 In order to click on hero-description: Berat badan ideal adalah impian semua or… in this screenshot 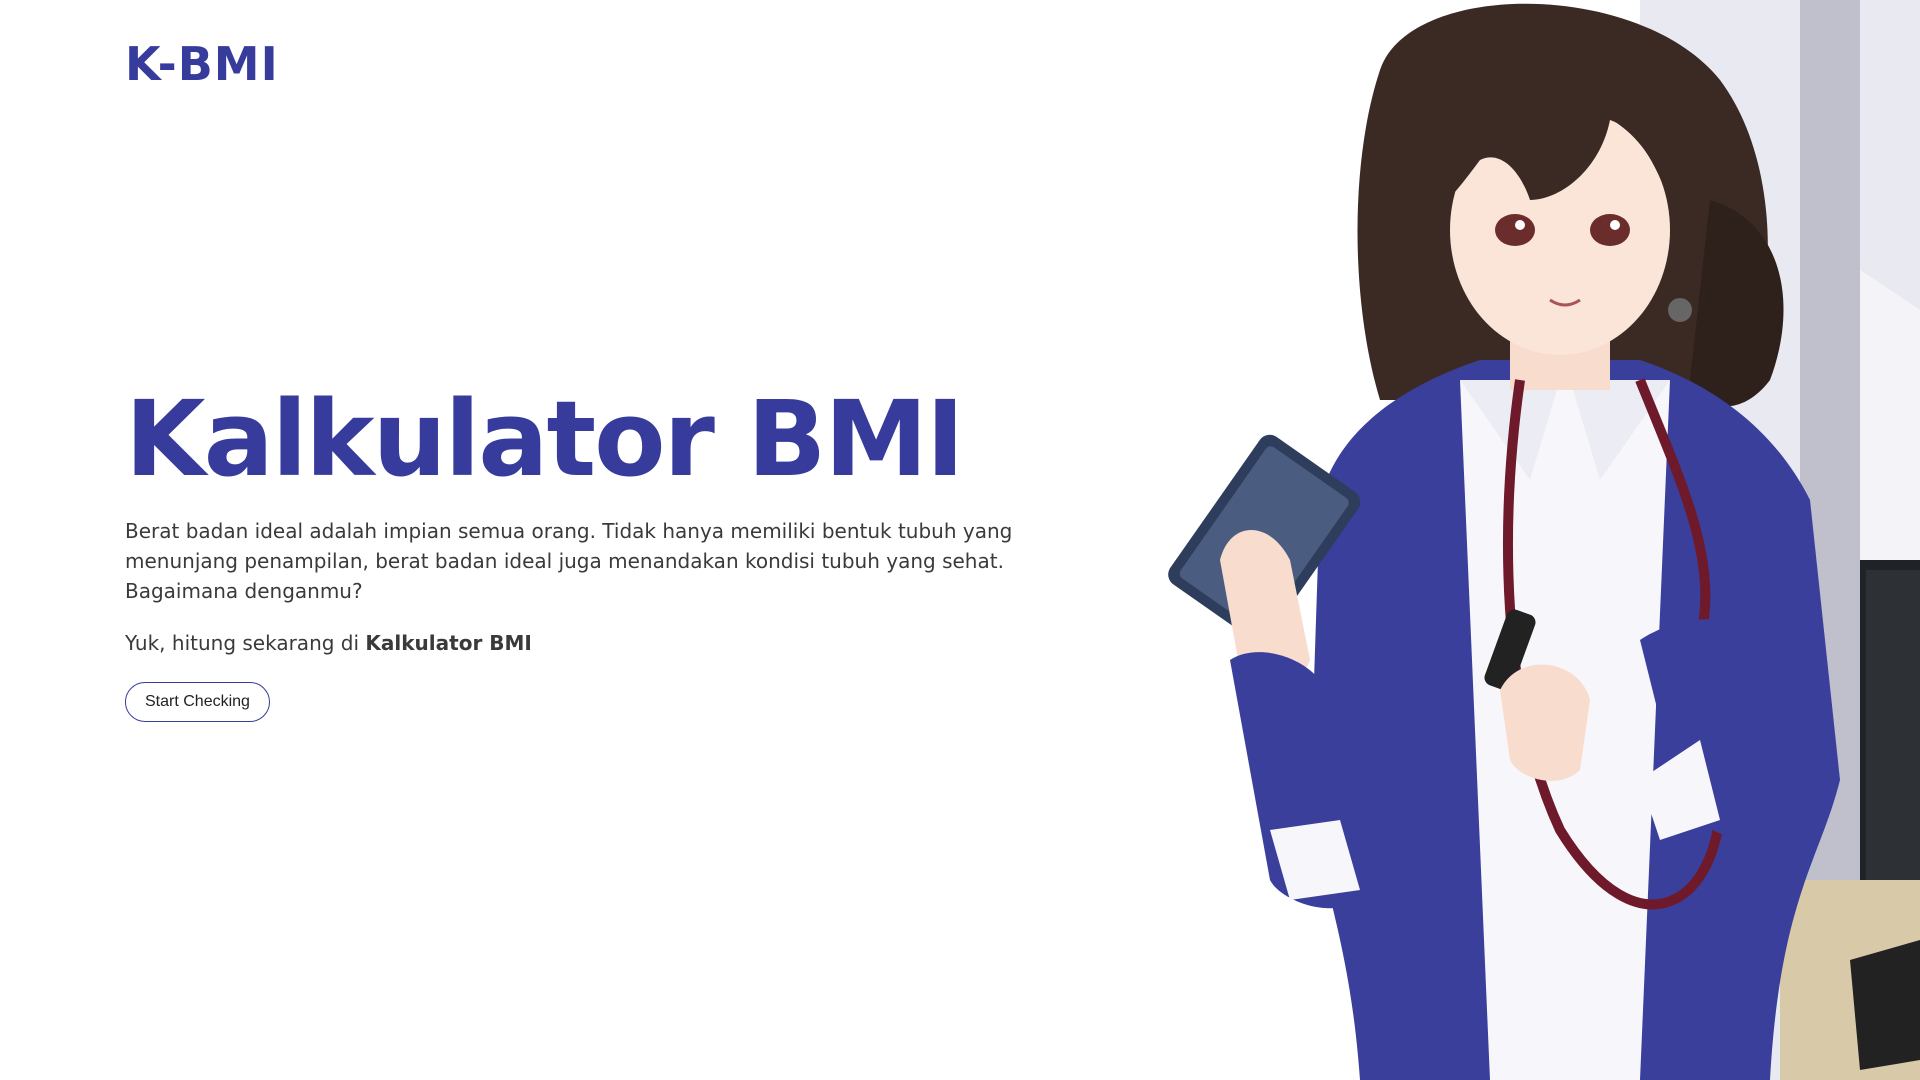, I will do `click(569, 561)`.